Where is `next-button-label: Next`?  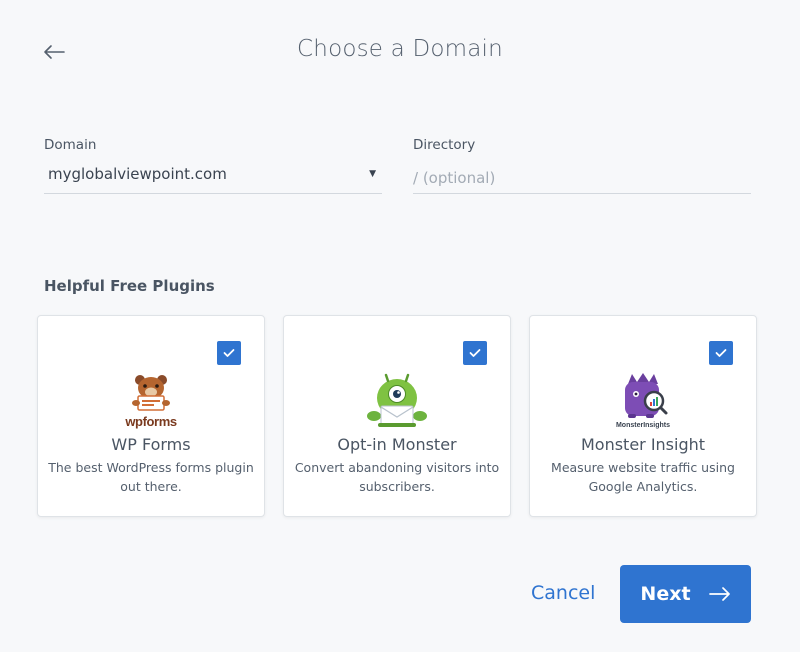 next-button-label: Next is located at coordinates (665, 594).